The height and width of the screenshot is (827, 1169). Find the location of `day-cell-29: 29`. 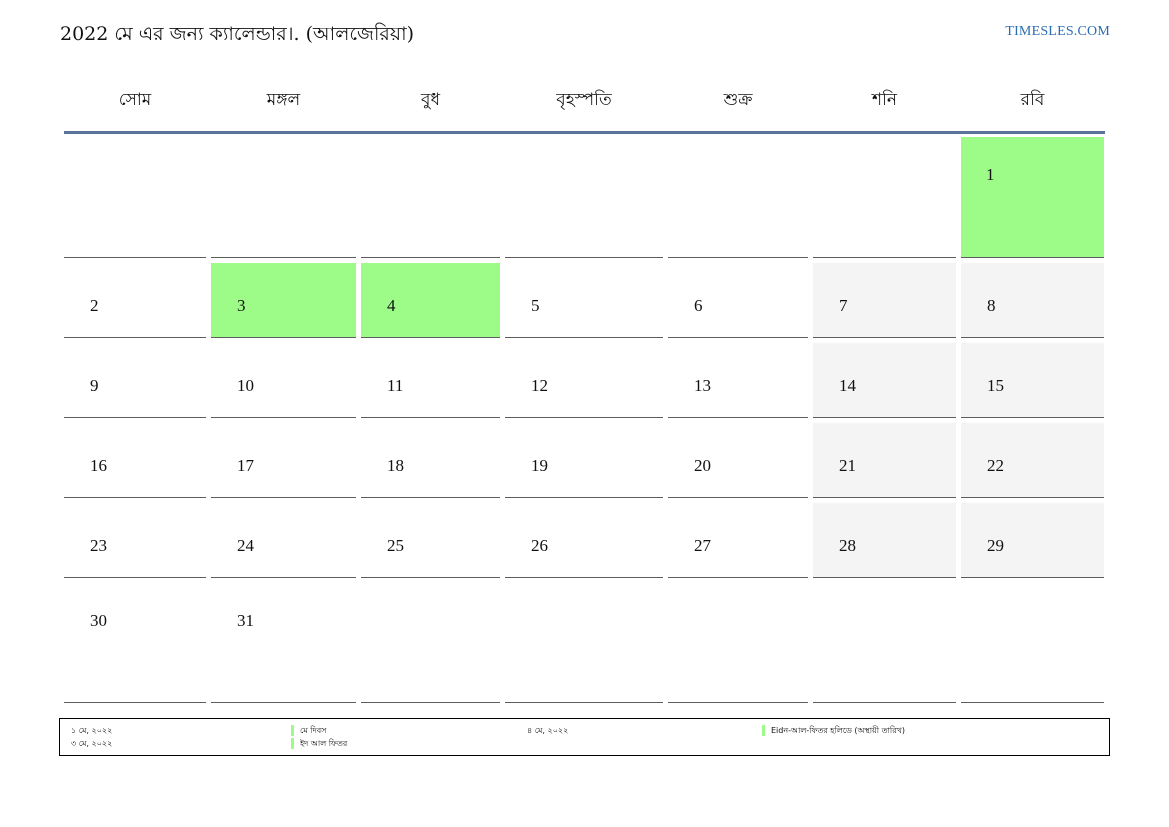

day-cell-29: 29 is located at coordinates (1032, 540).